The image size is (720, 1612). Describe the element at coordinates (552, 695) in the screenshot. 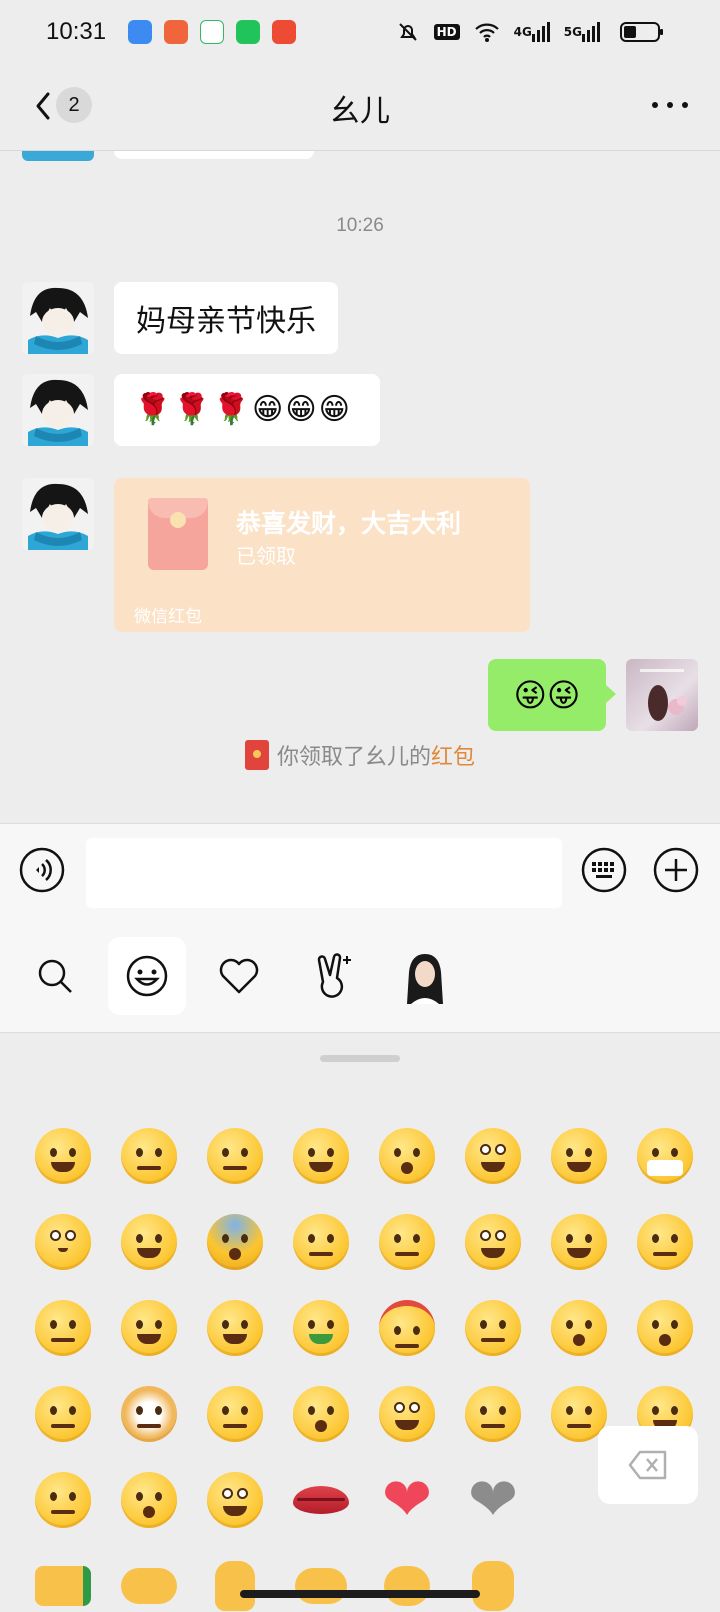

I see `sent-emoji-bubble: 😜😜` at that location.